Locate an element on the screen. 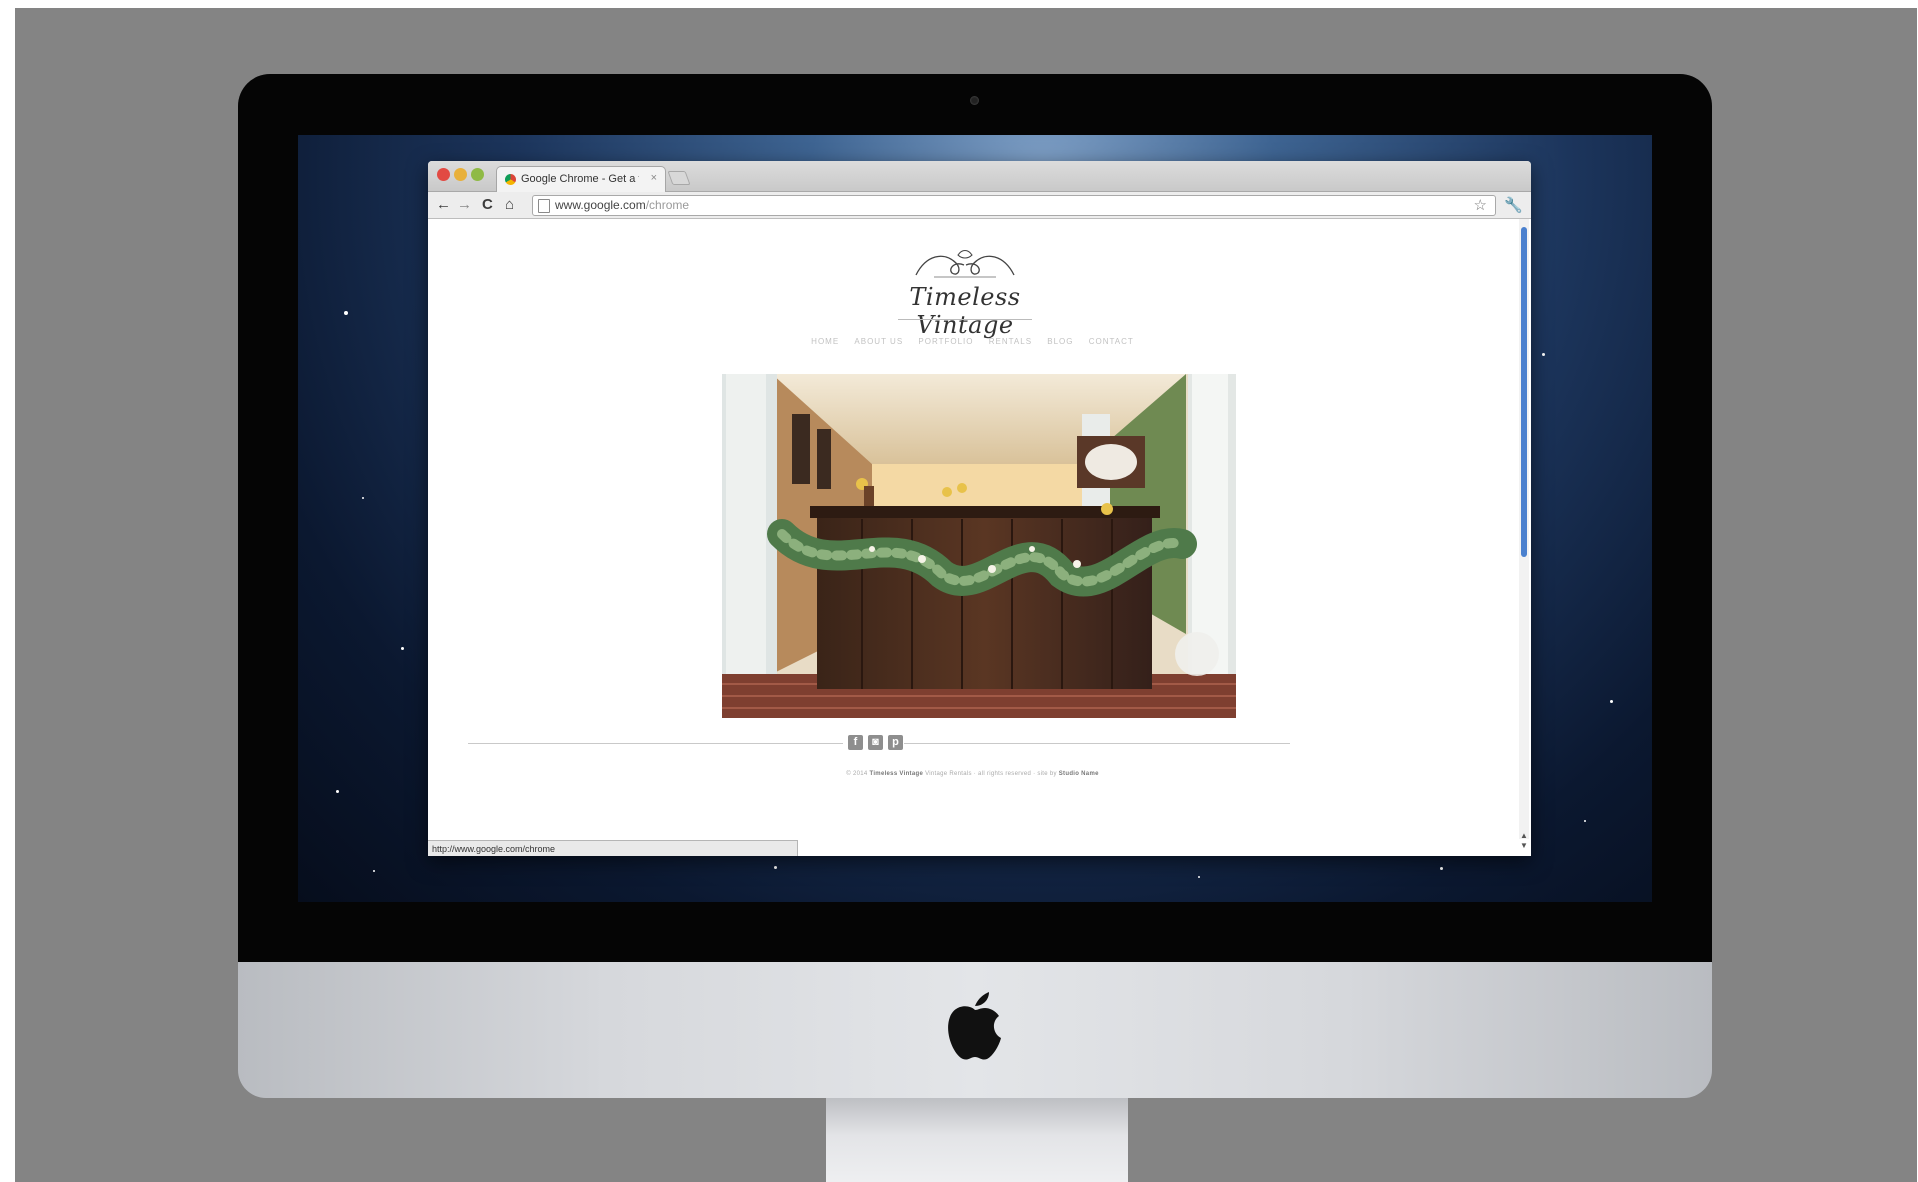 The width and height of the screenshot is (1918, 1182). footer-divider-left is located at coordinates (655, 743).